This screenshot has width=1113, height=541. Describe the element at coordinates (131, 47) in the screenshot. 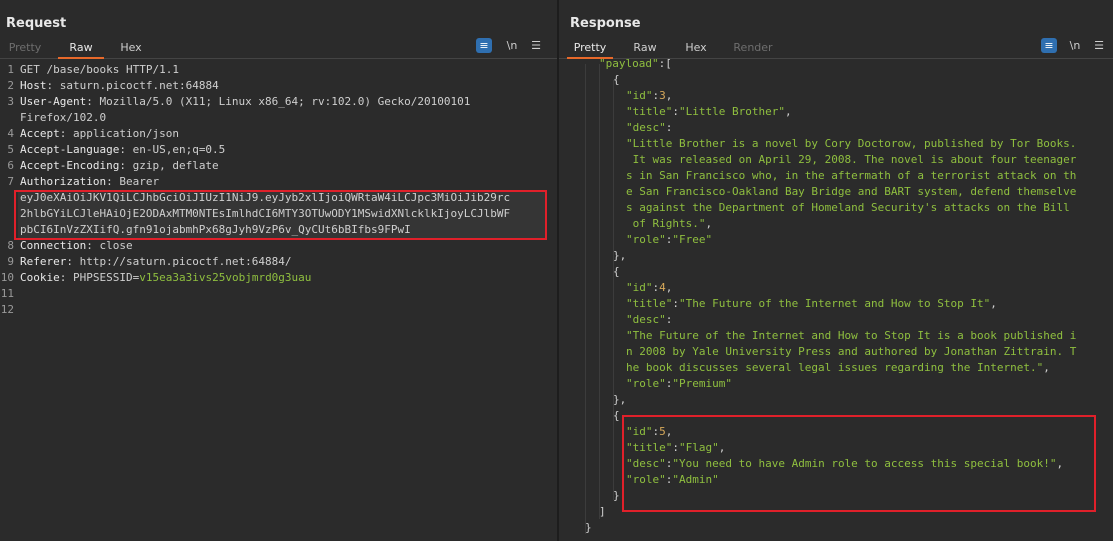

I see `tab-hex: Hex` at that location.